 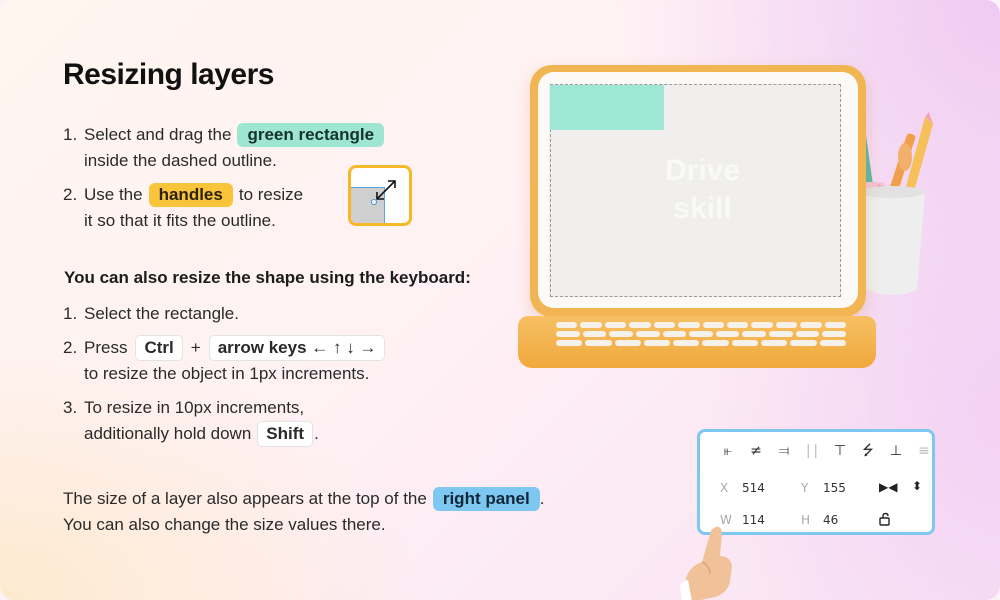 What do you see at coordinates (840, 451) in the screenshot?
I see `align-top-icon: ⊤` at bounding box center [840, 451].